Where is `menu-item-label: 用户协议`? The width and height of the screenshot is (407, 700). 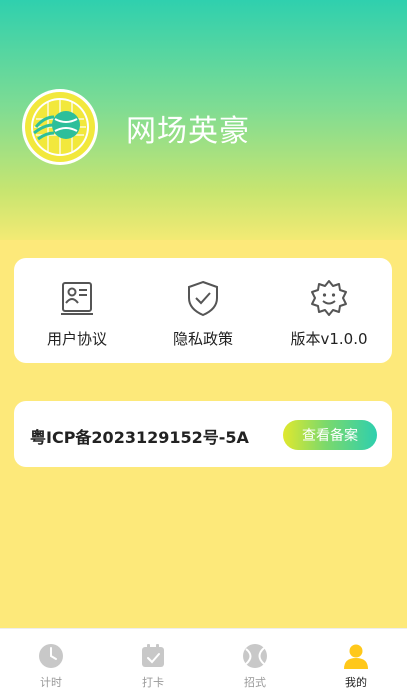
menu-item-label: 用户协议 is located at coordinates (76, 339).